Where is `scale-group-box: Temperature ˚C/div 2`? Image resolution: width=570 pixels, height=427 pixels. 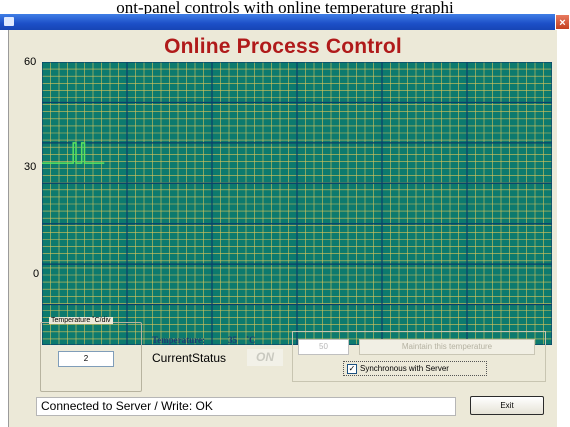
scale-group-box: Temperature ˚C/div 2 is located at coordinates (91, 354).